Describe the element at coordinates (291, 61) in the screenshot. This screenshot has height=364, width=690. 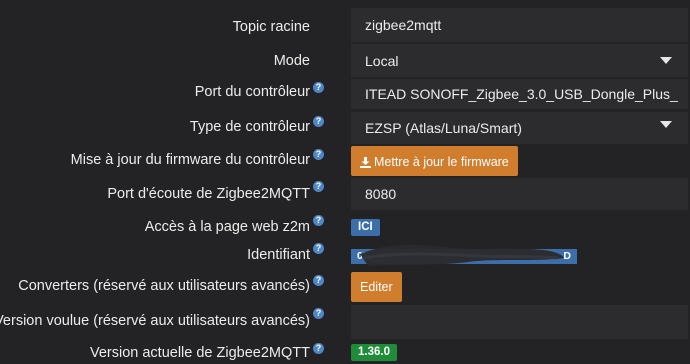
I see `mode-label: Mode` at that location.